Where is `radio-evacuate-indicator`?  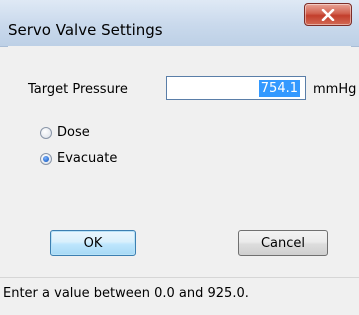 radio-evacuate-indicator is located at coordinates (46, 158).